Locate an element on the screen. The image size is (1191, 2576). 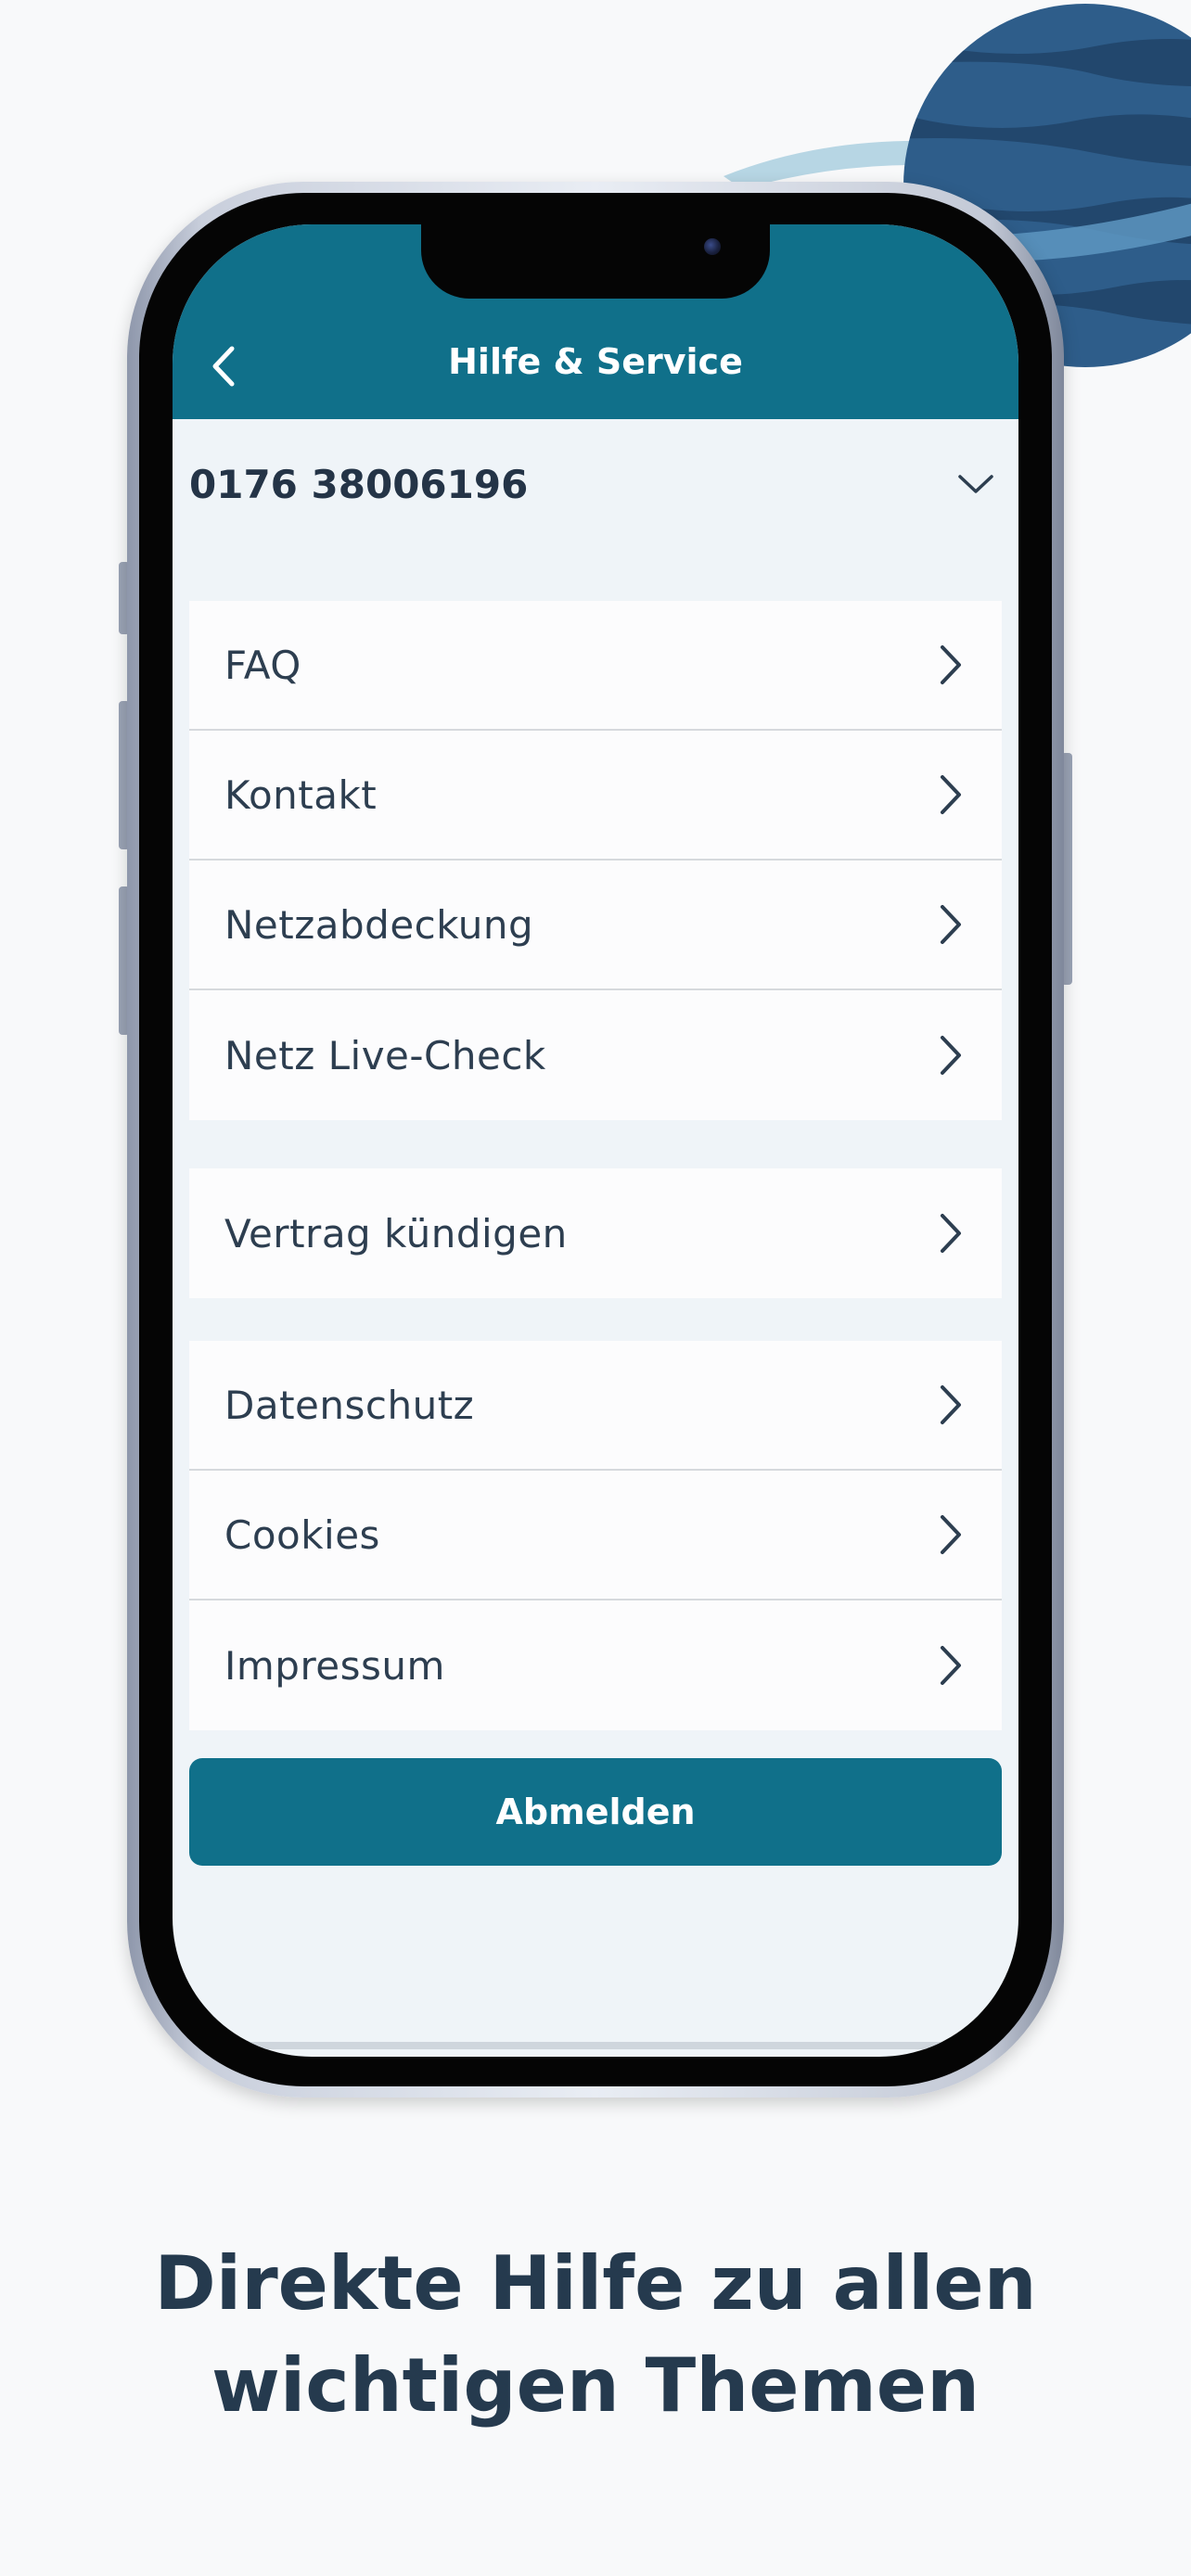
menu-item-label: Netzabdeckung is located at coordinates (379, 924).